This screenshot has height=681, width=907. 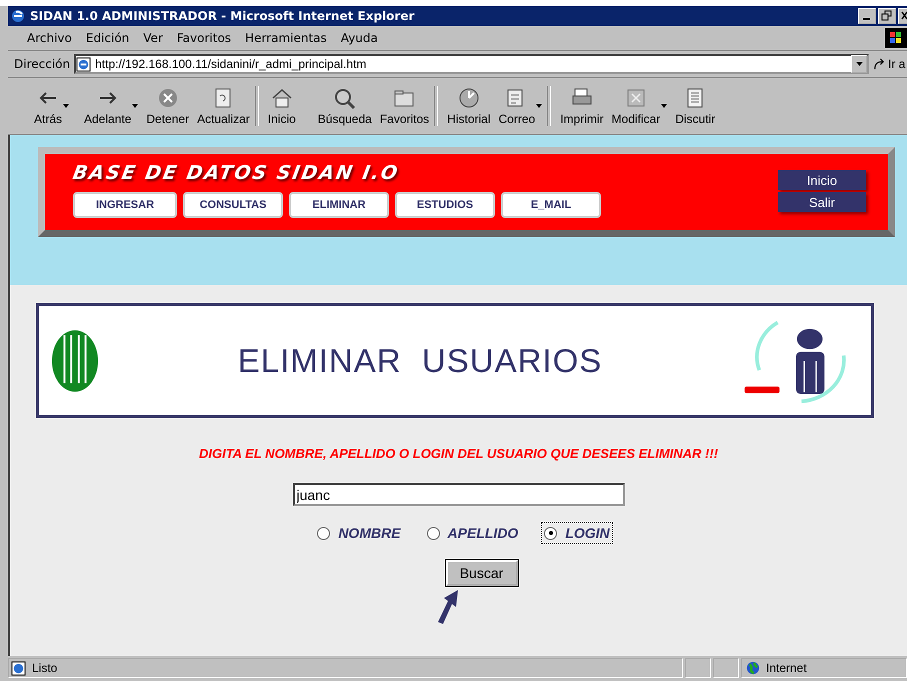 What do you see at coordinates (822, 202) in the screenshot?
I see `nav-button: Salir` at bounding box center [822, 202].